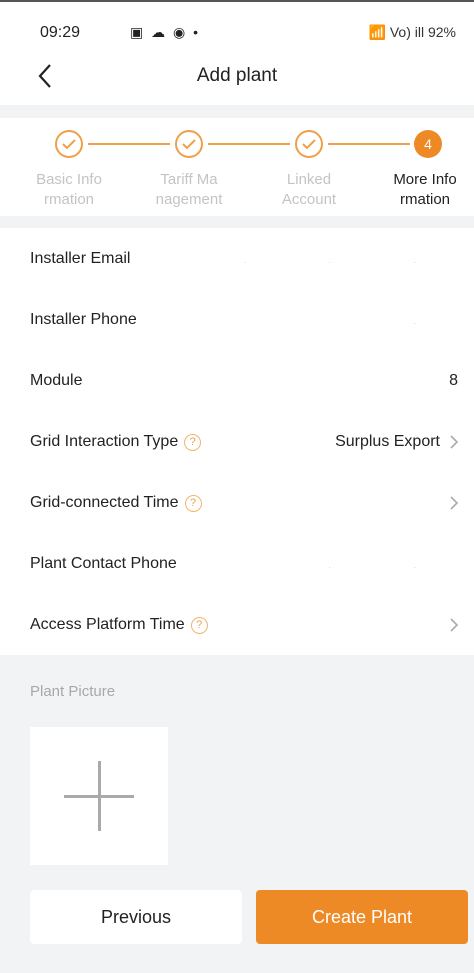  Describe the element at coordinates (237, 75) in the screenshot. I see `page-title: Add plant` at that location.